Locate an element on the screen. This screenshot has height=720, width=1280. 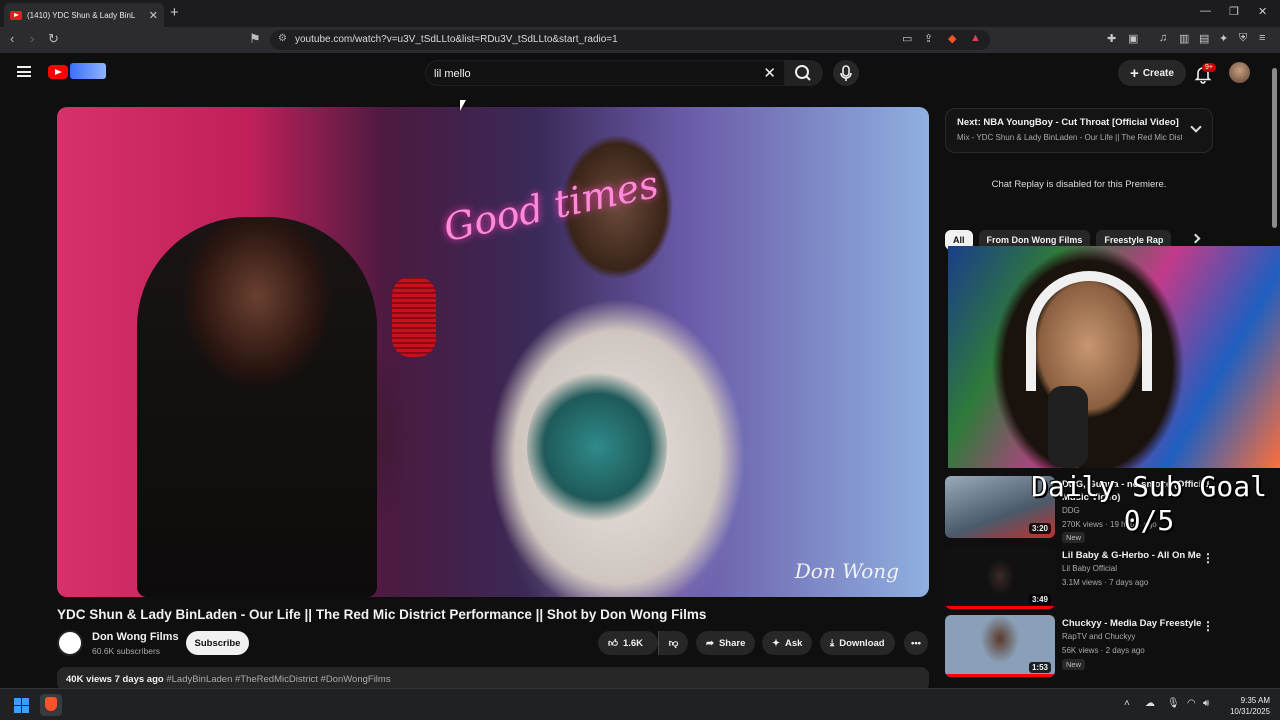
account-avatar is located at coordinates (1239, 72).